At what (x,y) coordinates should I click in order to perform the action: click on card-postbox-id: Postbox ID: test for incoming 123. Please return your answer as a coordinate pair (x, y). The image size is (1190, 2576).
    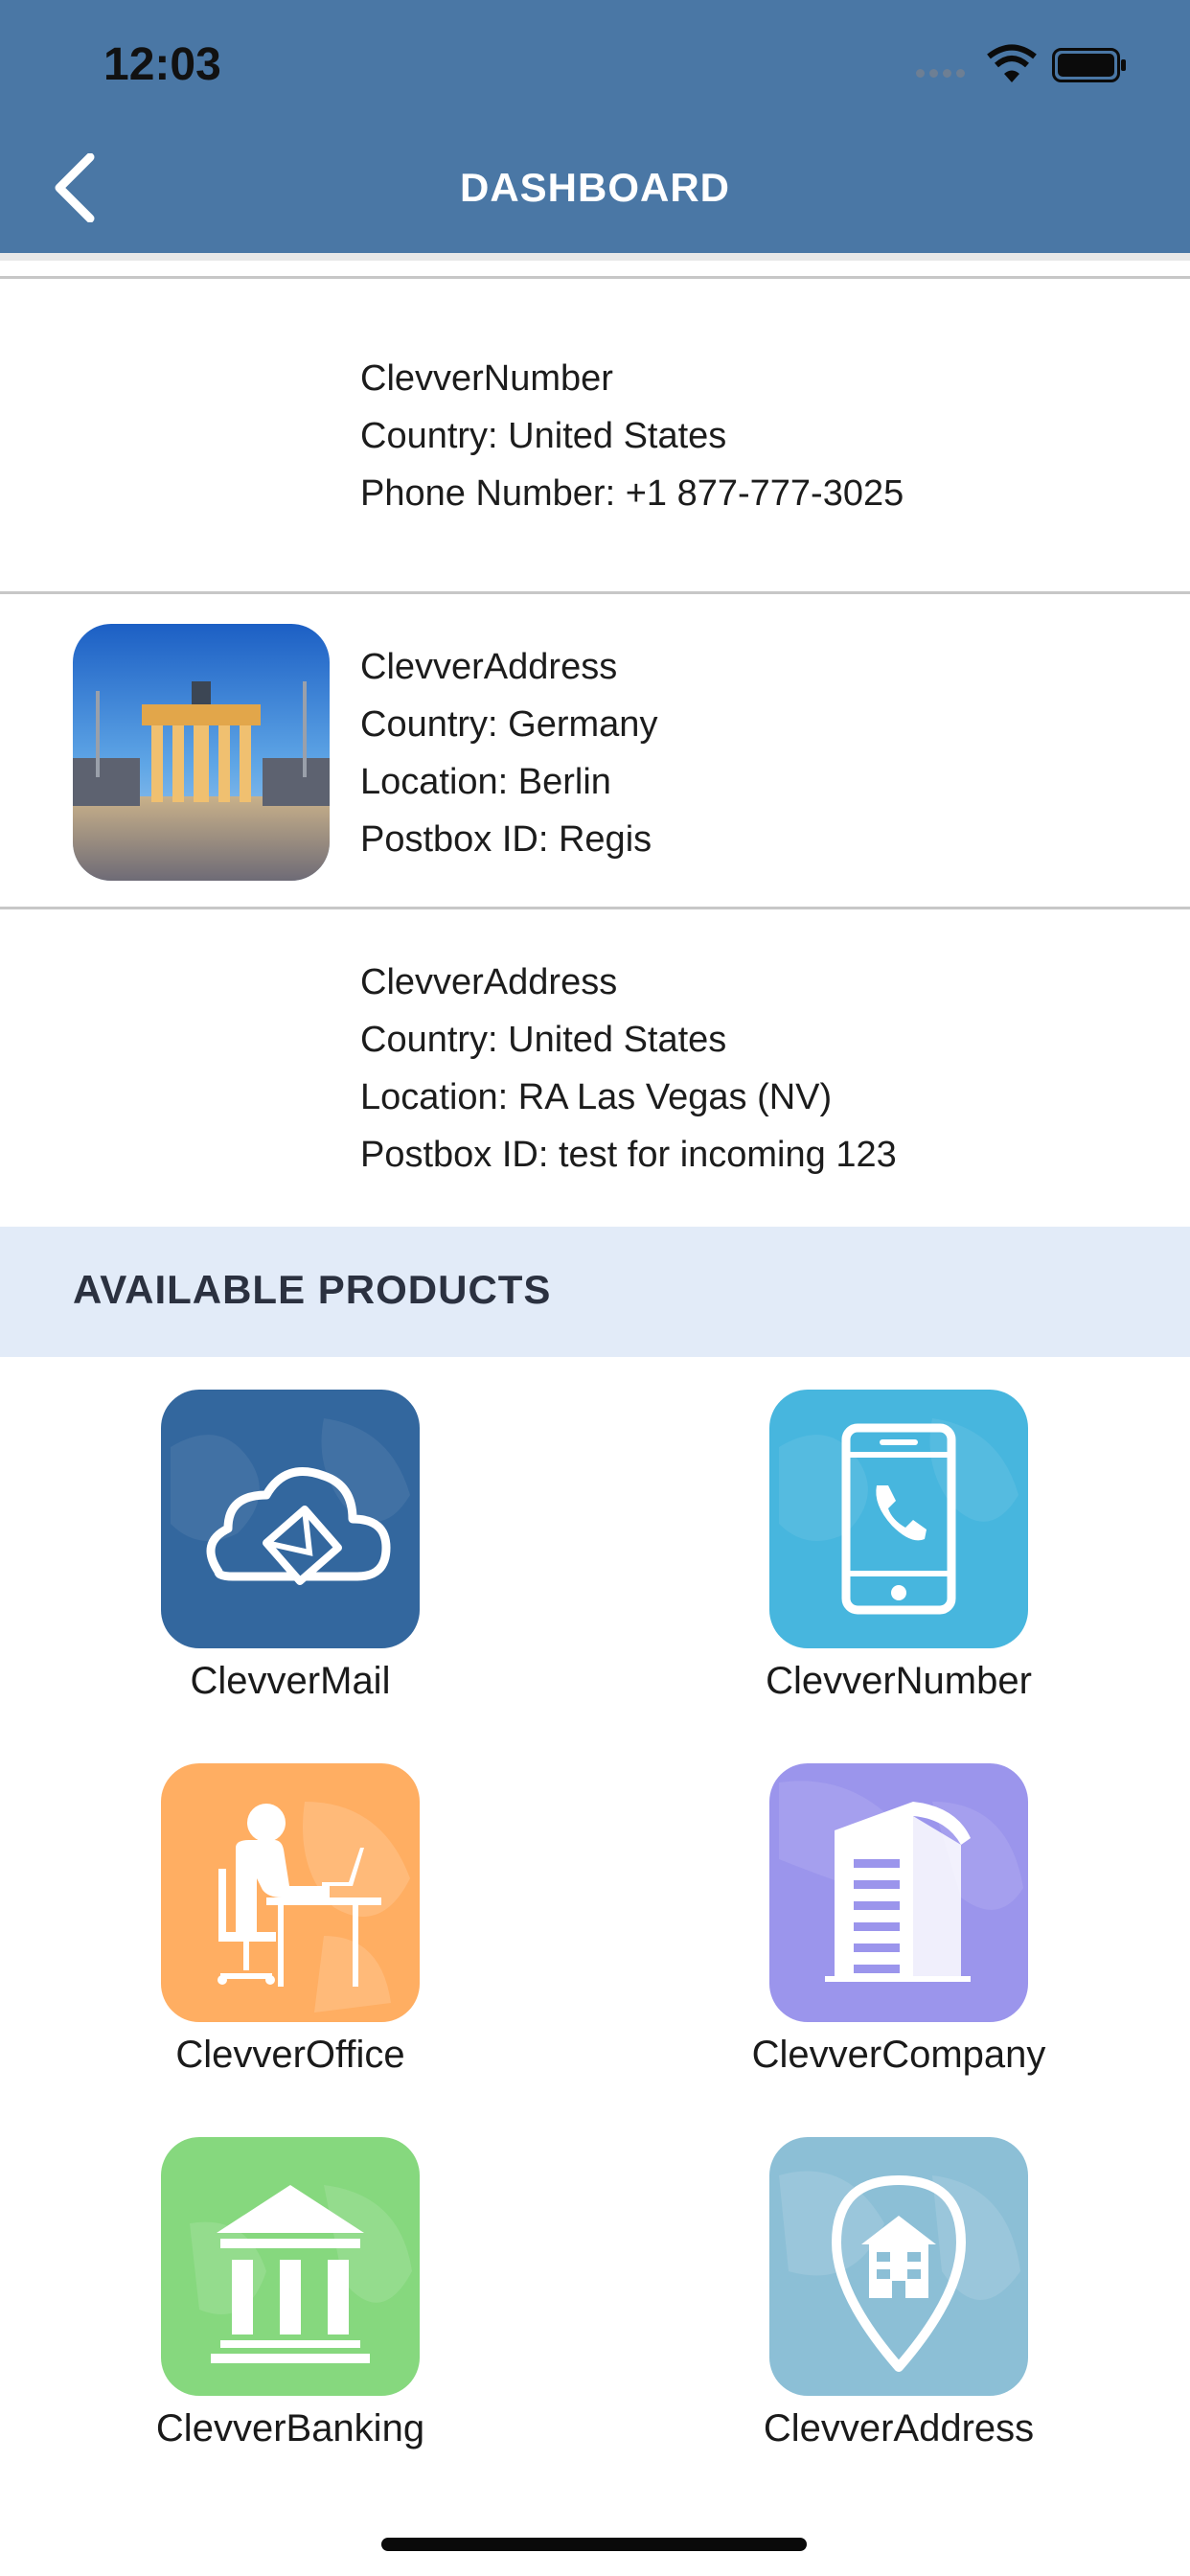
    Looking at the image, I should click on (629, 1155).